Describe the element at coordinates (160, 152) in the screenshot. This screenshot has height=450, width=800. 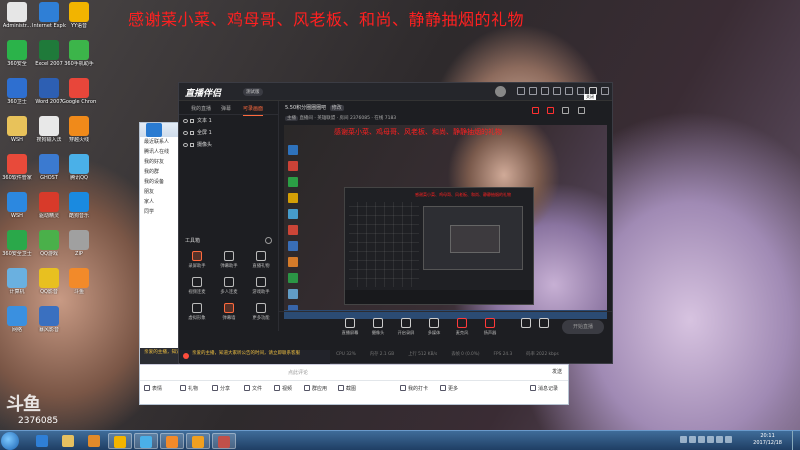
I see `contact-group-row: 腾讯人在线` at that location.